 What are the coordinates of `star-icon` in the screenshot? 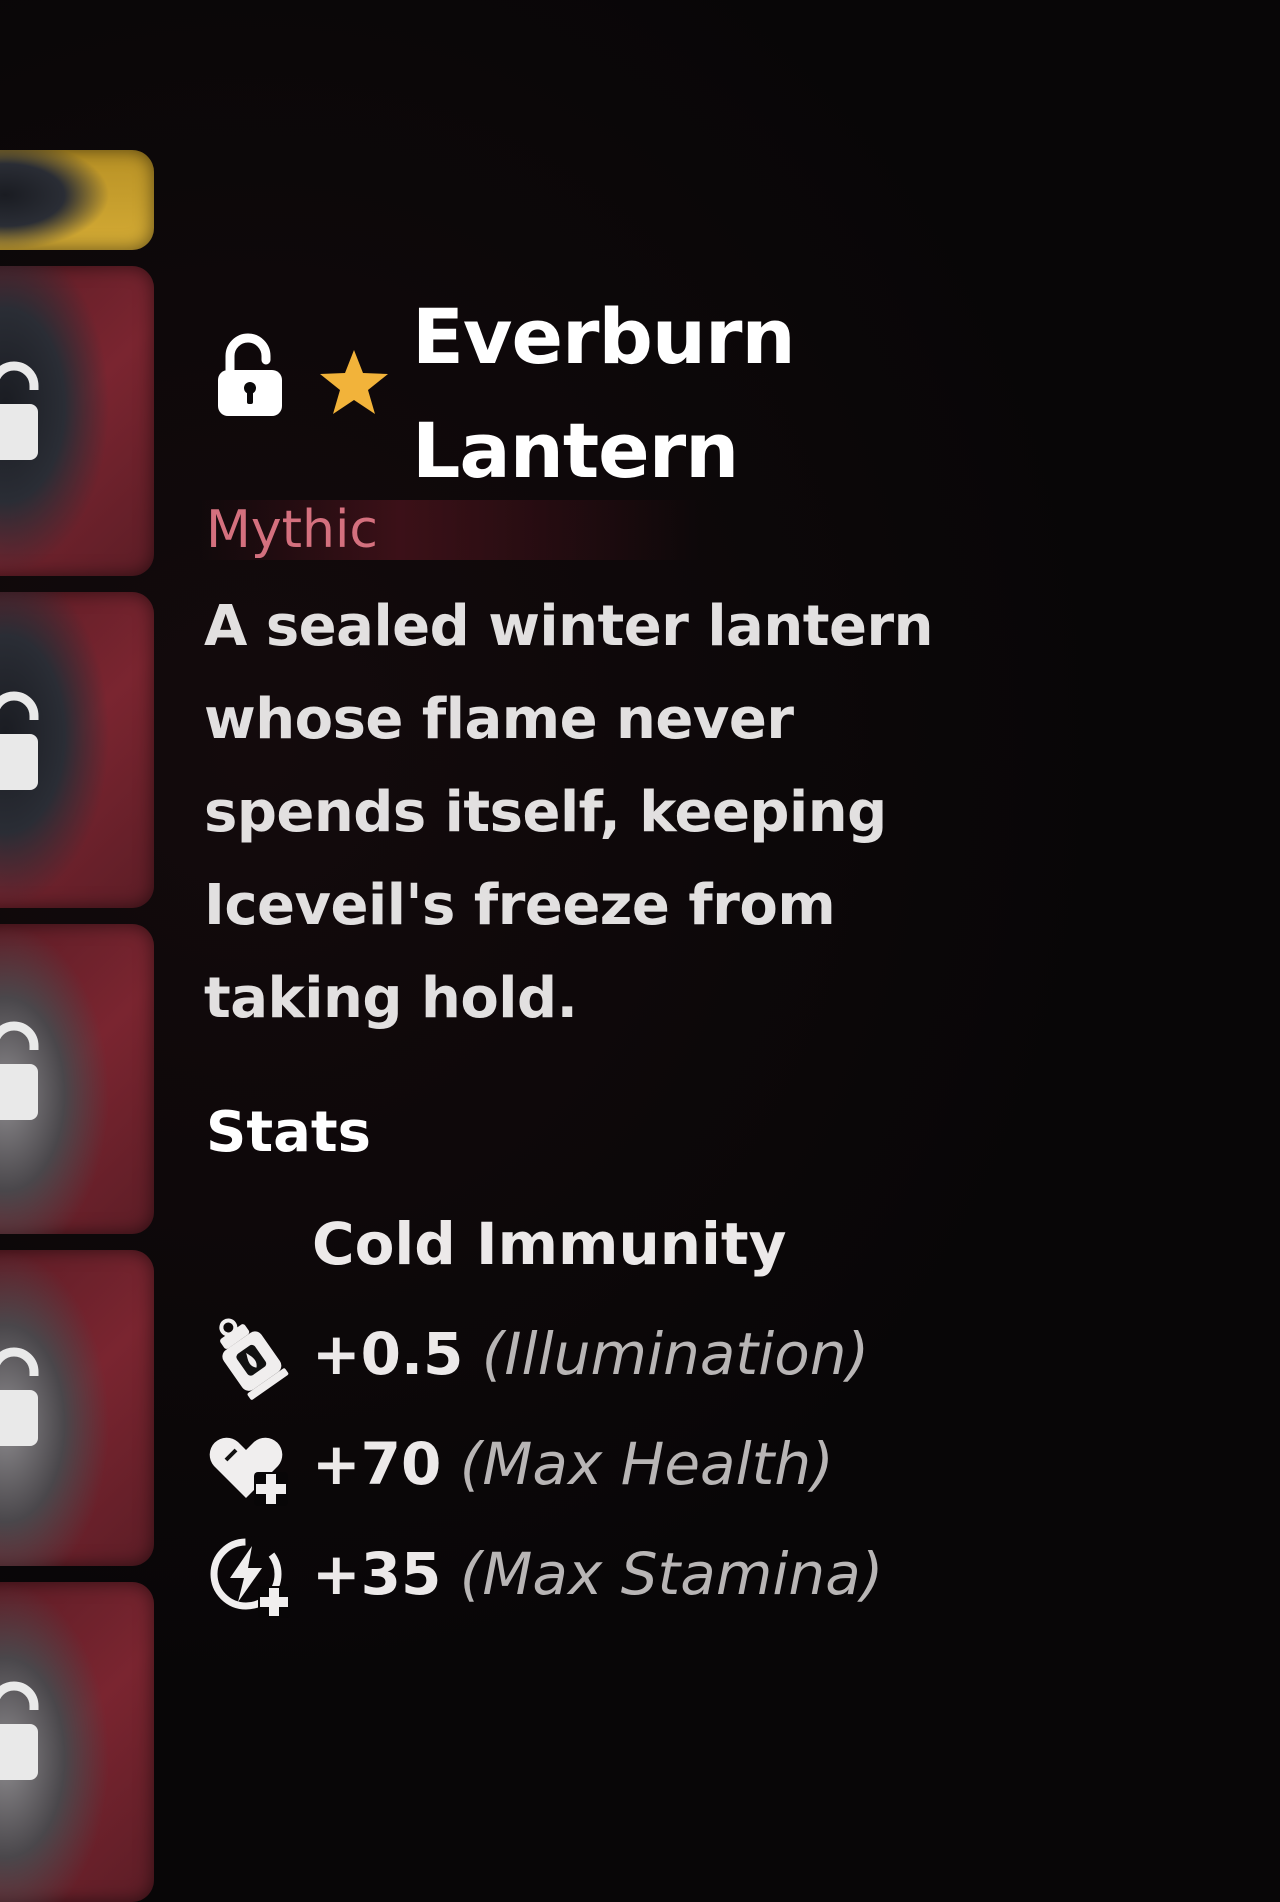 It's located at (354, 382).